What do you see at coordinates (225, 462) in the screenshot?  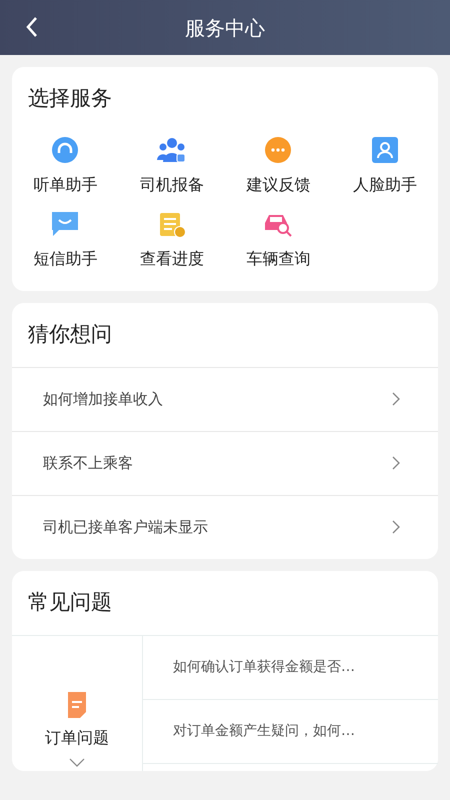 I see `question-item: 联系不上乘客` at bounding box center [225, 462].